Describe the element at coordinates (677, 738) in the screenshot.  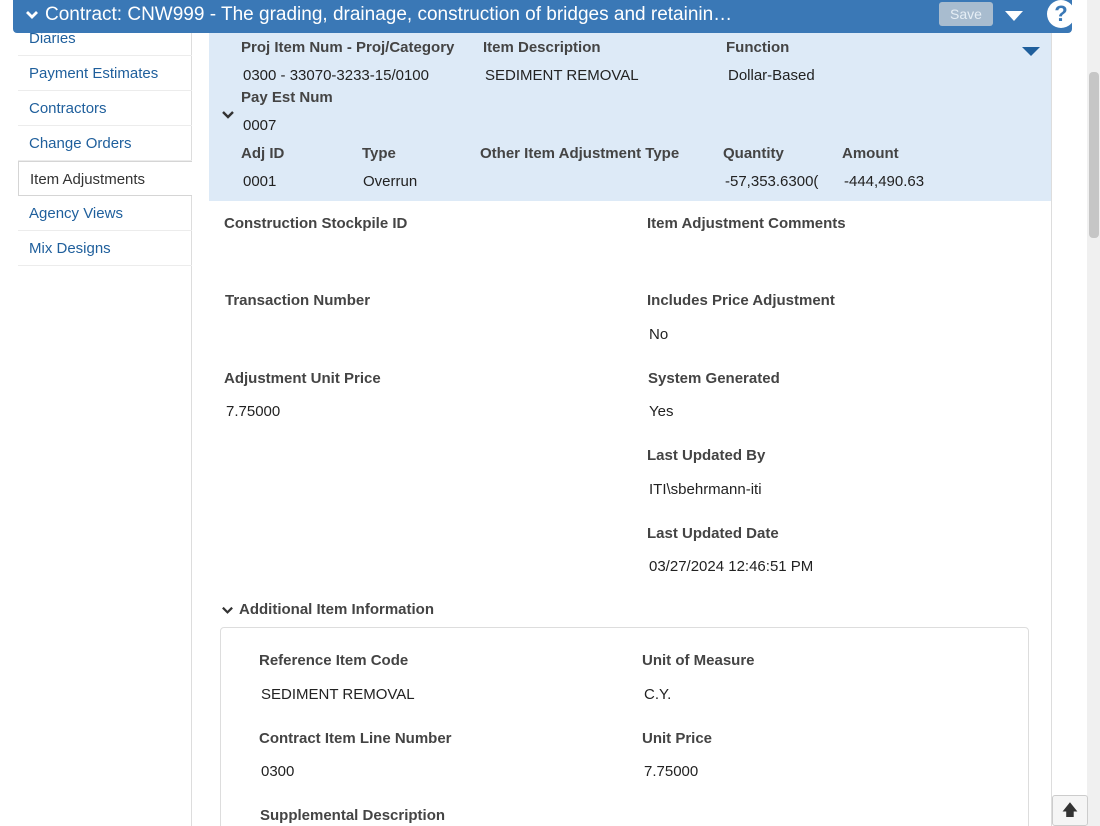
I see `add-unit-price-label: Unit Price` at that location.